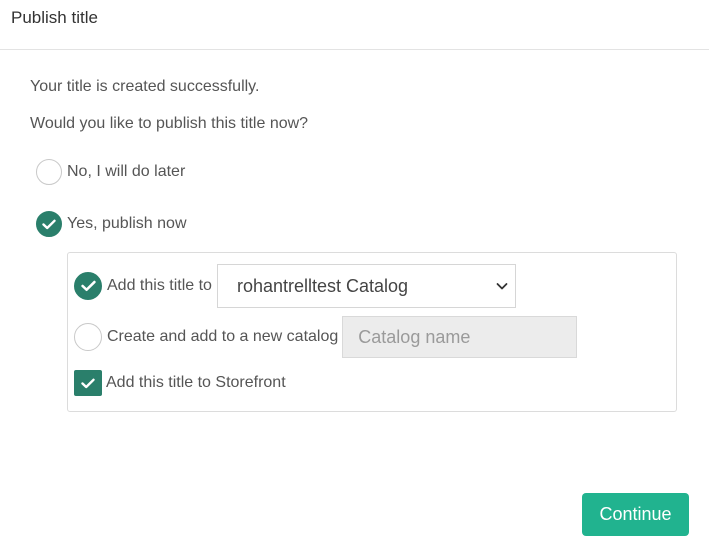 This screenshot has width=709, height=546. I want to click on add-to-storefront-checkbox, so click(88, 383).